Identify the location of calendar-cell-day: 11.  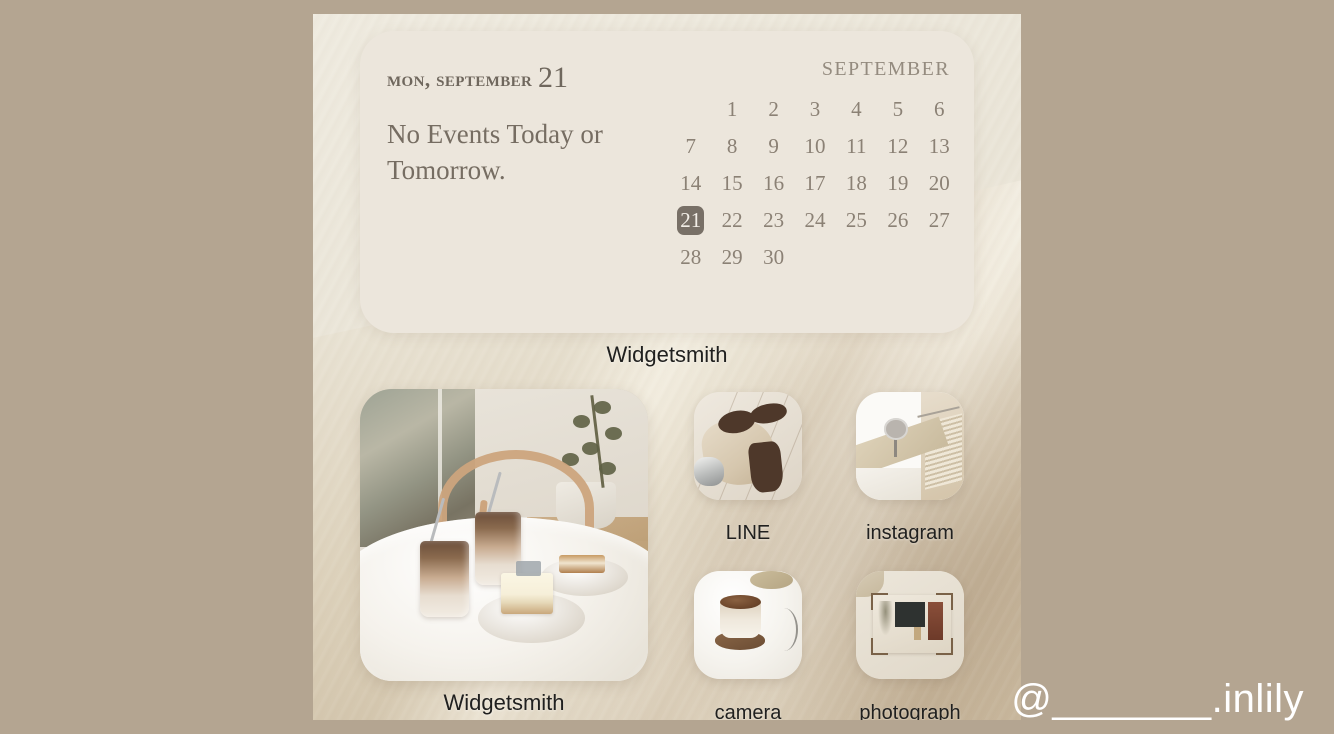
(856, 146).